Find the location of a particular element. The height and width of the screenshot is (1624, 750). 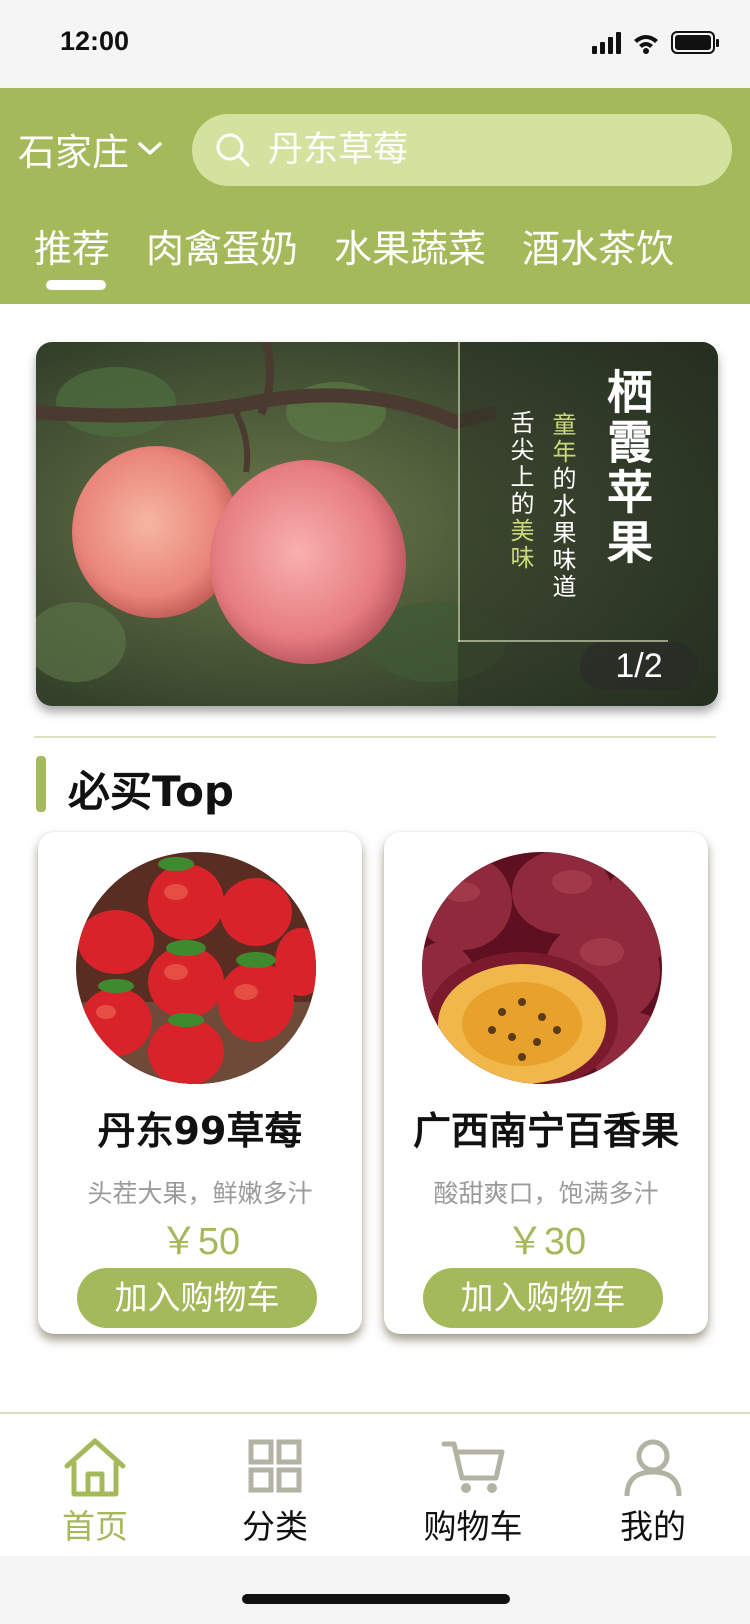

nav-label-cart: 购物车 is located at coordinates (473, 1526).